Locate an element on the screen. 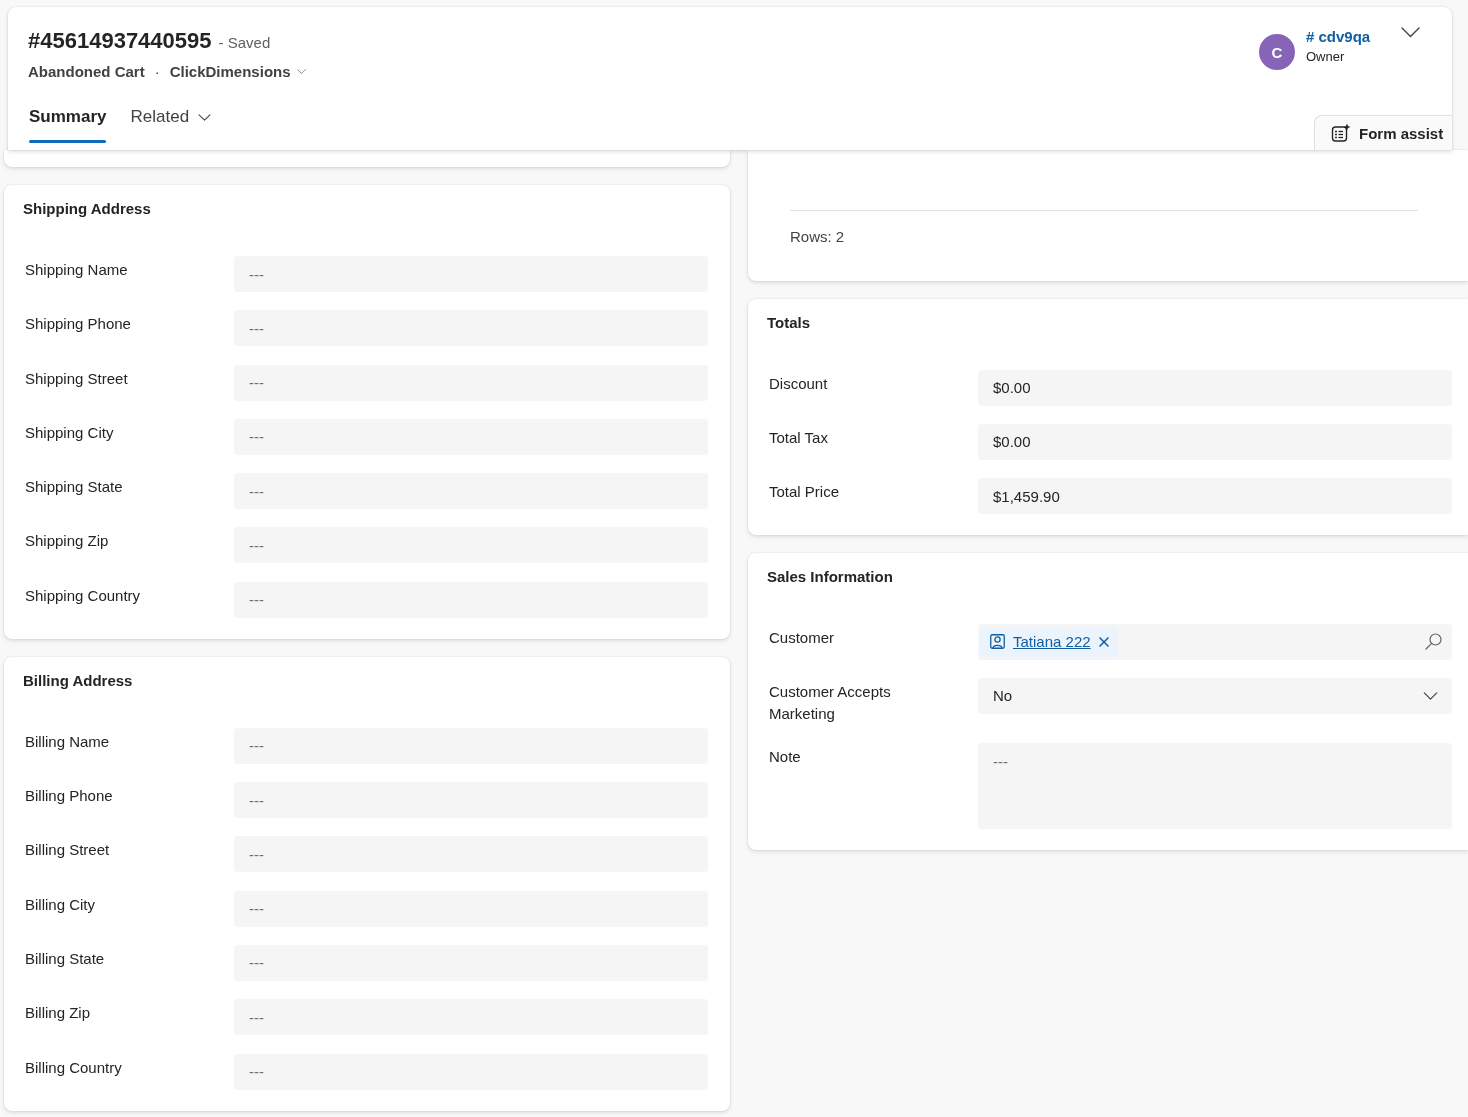 This screenshot has height=1117, width=1468. tab: Related is located at coordinates (171, 119).